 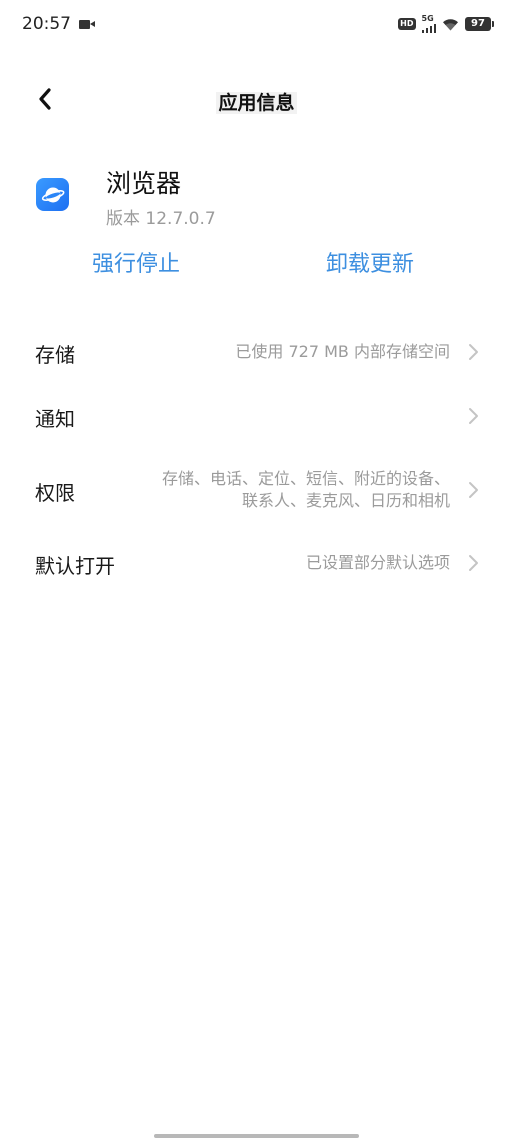 What do you see at coordinates (345, 500) in the screenshot?
I see `permissions-value-line-2: 联系人、麦克风、日历和相机` at bounding box center [345, 500].